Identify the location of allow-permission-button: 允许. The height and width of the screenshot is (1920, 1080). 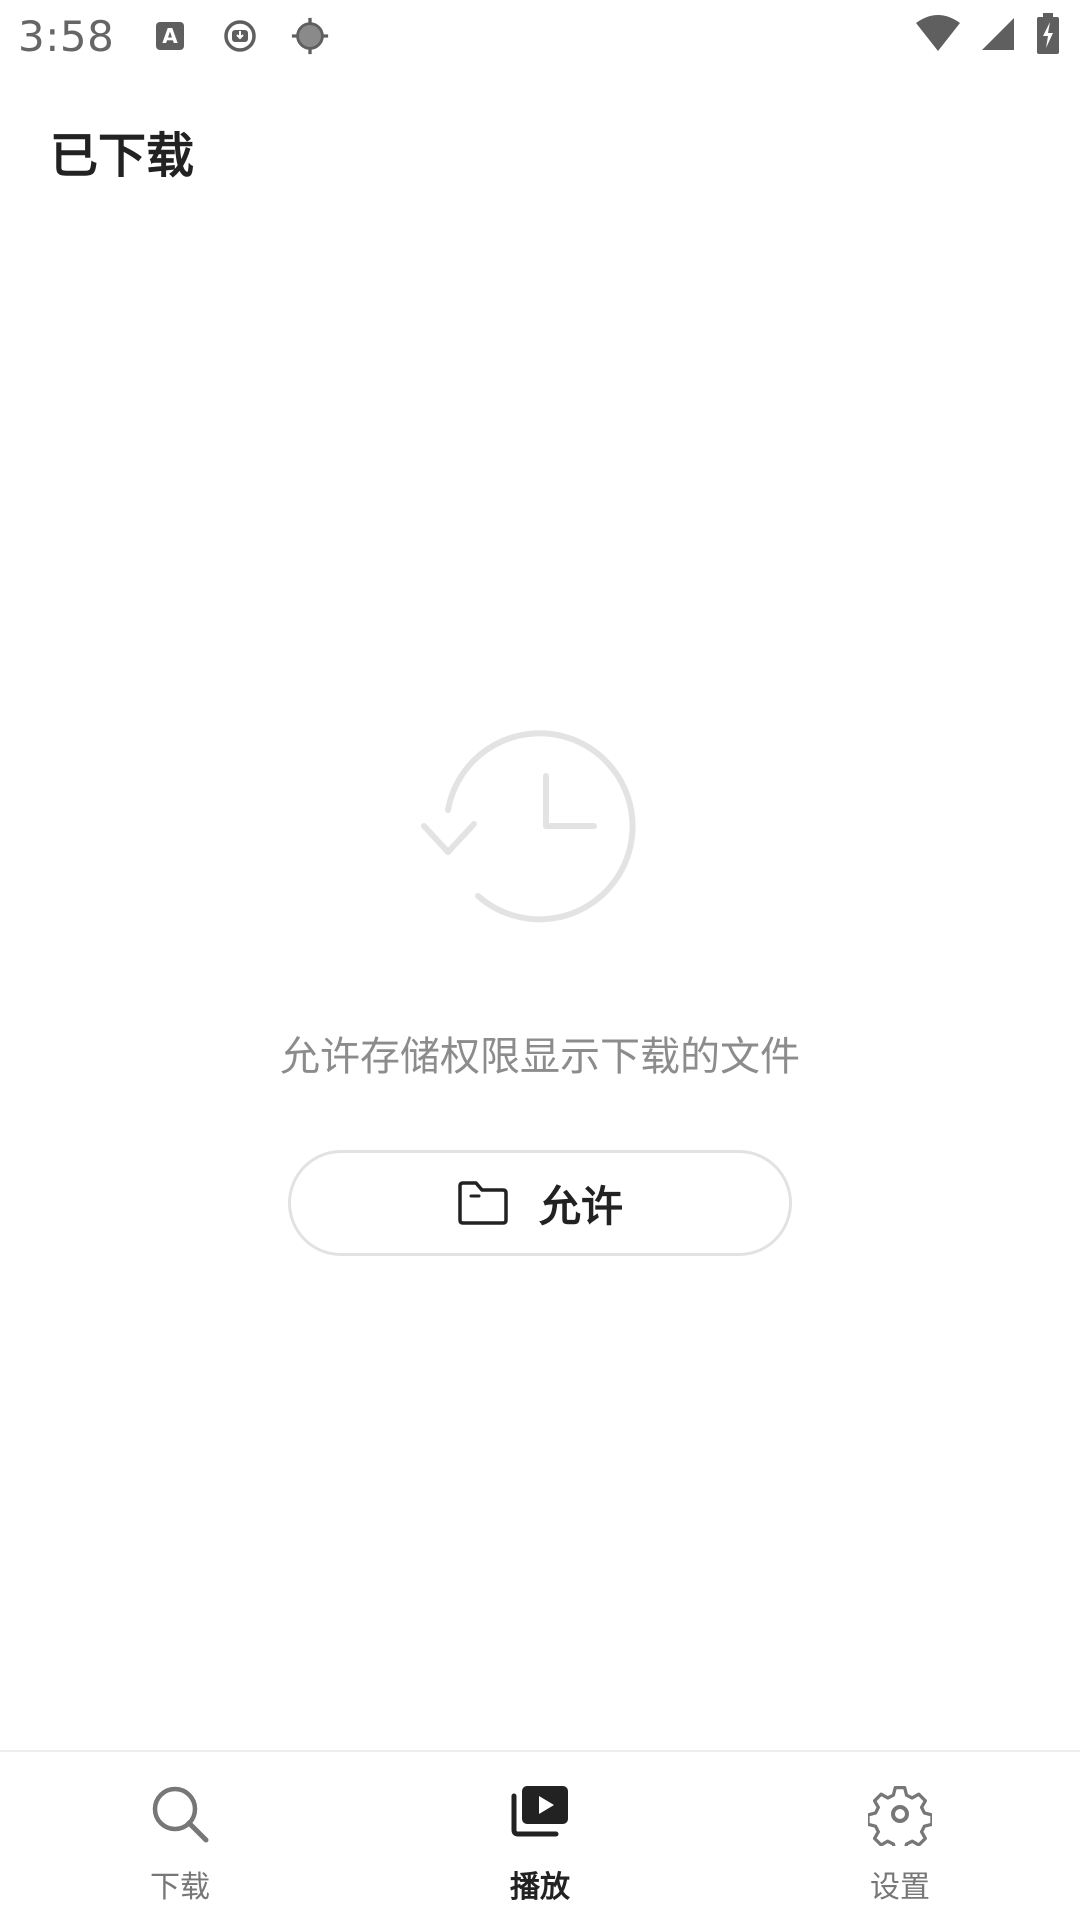
(540, 1203).